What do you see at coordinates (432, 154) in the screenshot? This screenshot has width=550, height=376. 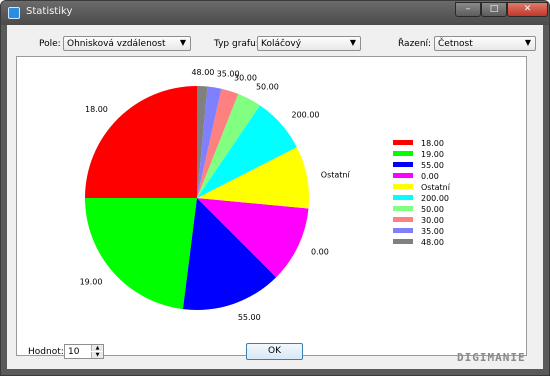 I see `legend-label: 19.00` at bounding box center [432, 154].